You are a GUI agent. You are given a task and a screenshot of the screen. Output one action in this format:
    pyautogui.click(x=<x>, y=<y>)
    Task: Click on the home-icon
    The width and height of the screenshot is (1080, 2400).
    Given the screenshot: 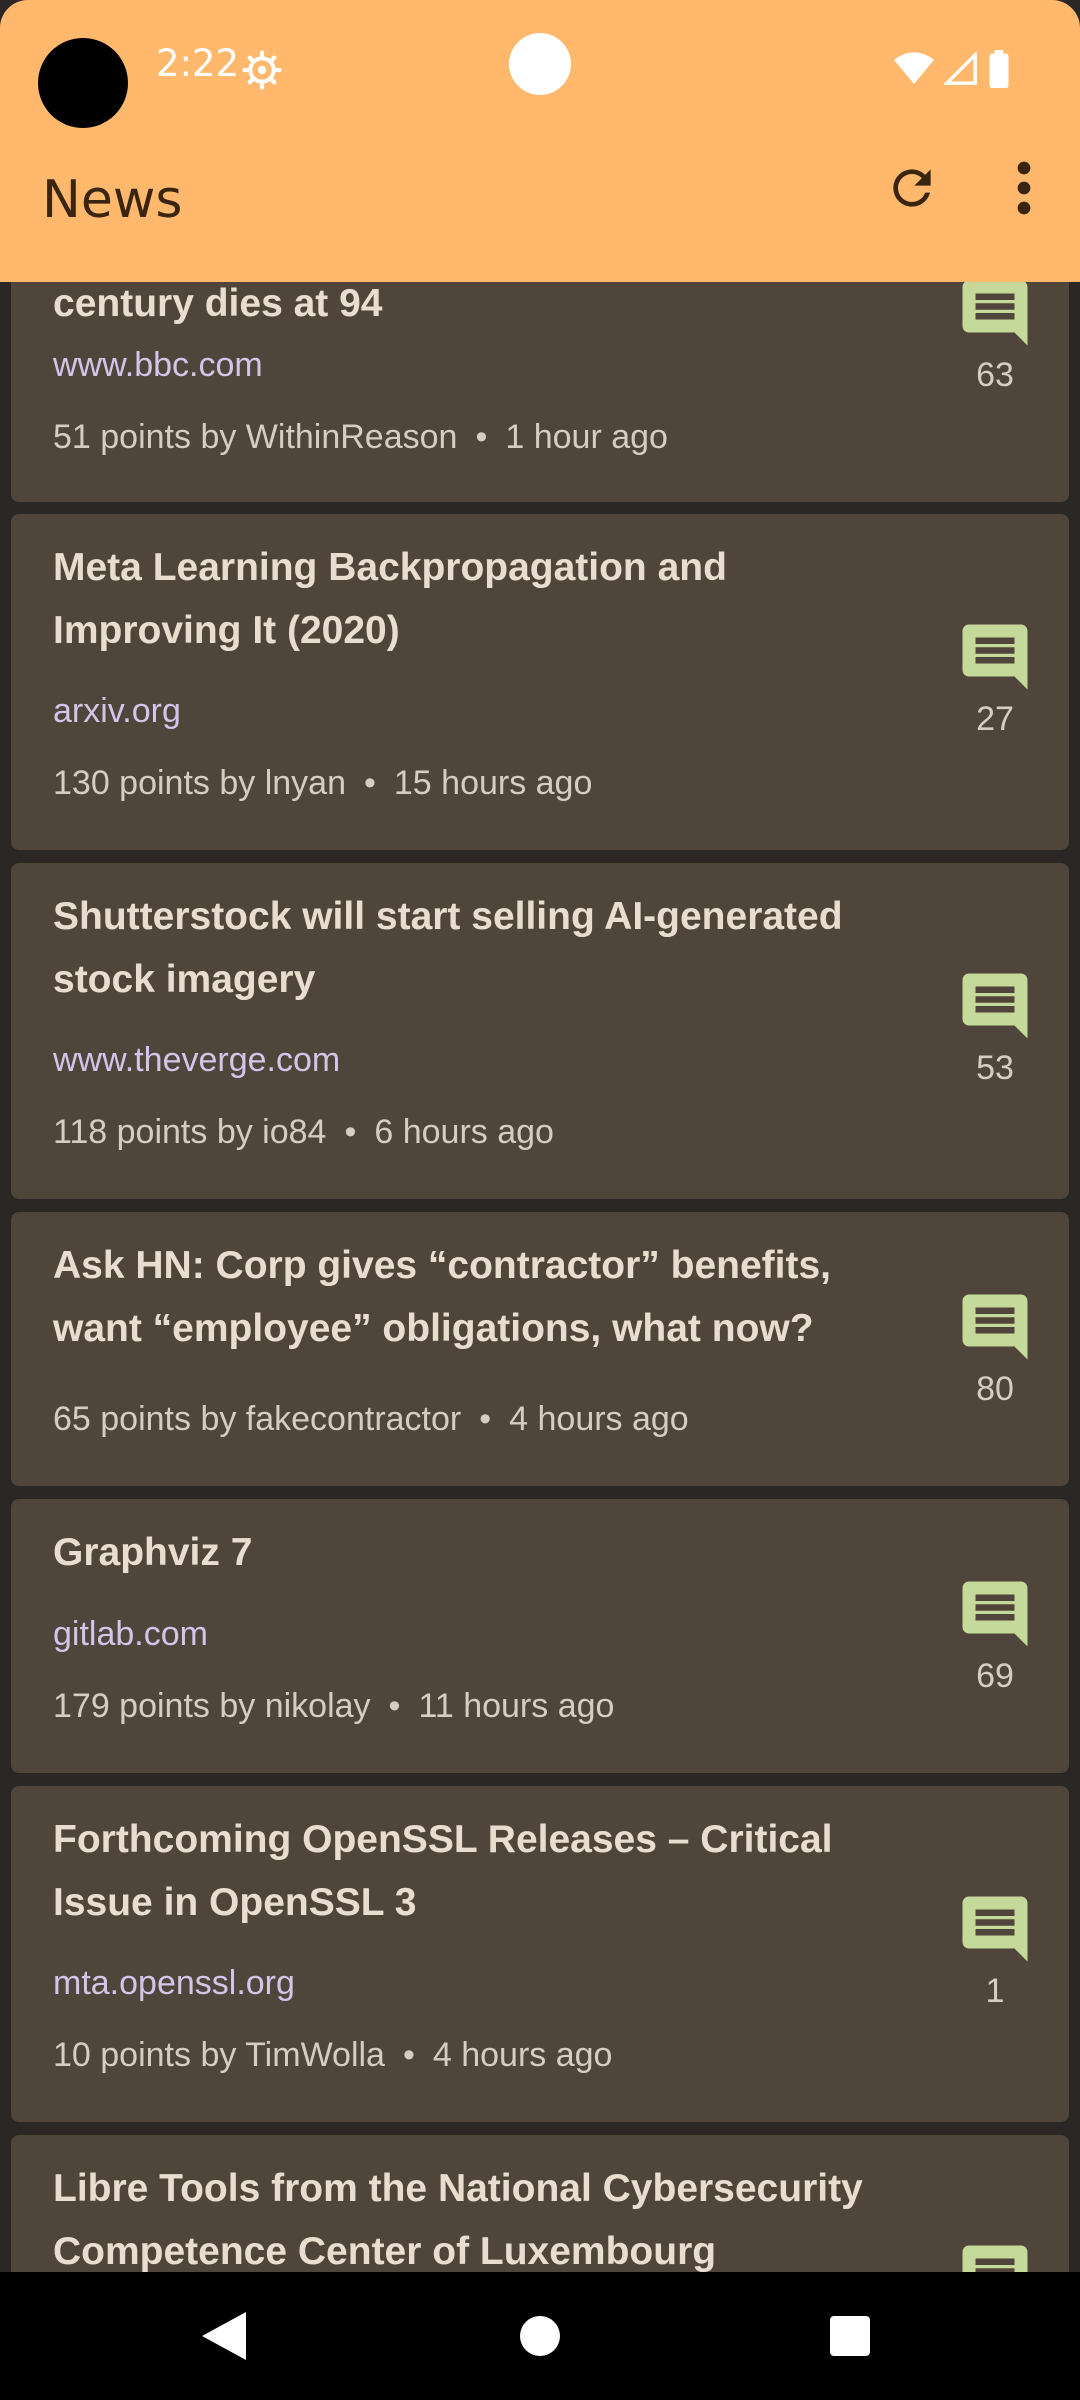 What is the action you would take?
    pyautogui.click(x=540, y=2336)
    